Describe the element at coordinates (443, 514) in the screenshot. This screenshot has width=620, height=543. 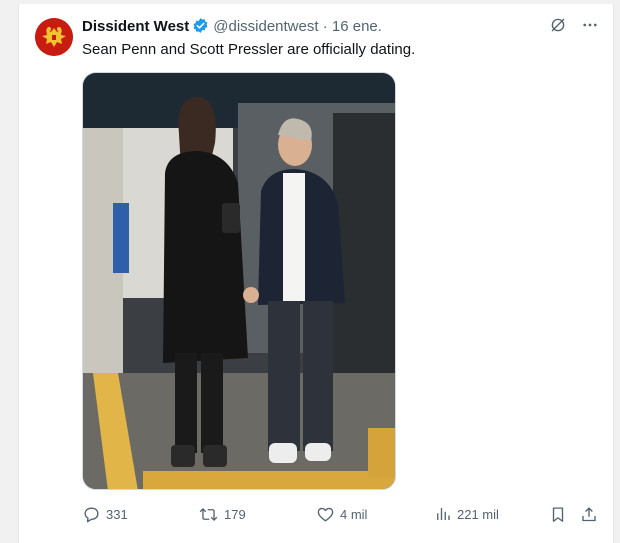
I see `views-icon` at that location.